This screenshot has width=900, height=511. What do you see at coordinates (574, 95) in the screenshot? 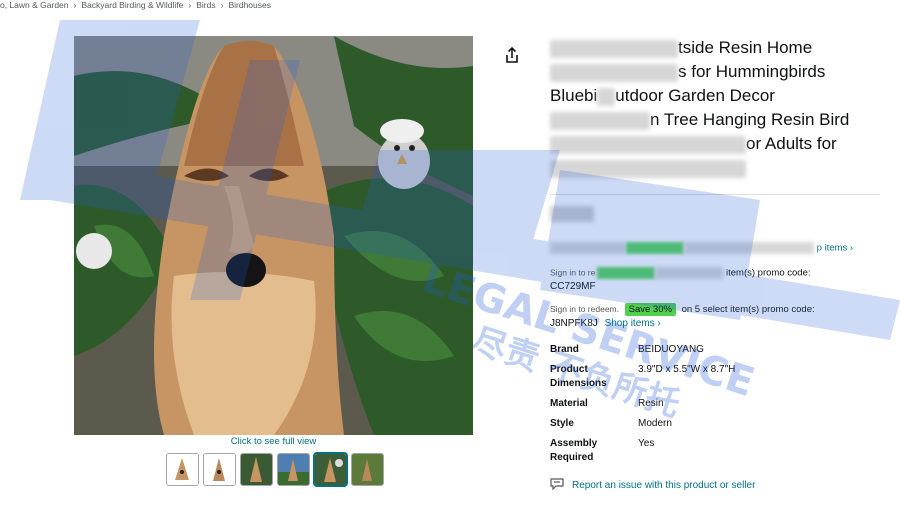
I see `title-line-3: Bluebi` at bounding box center [574, 95].